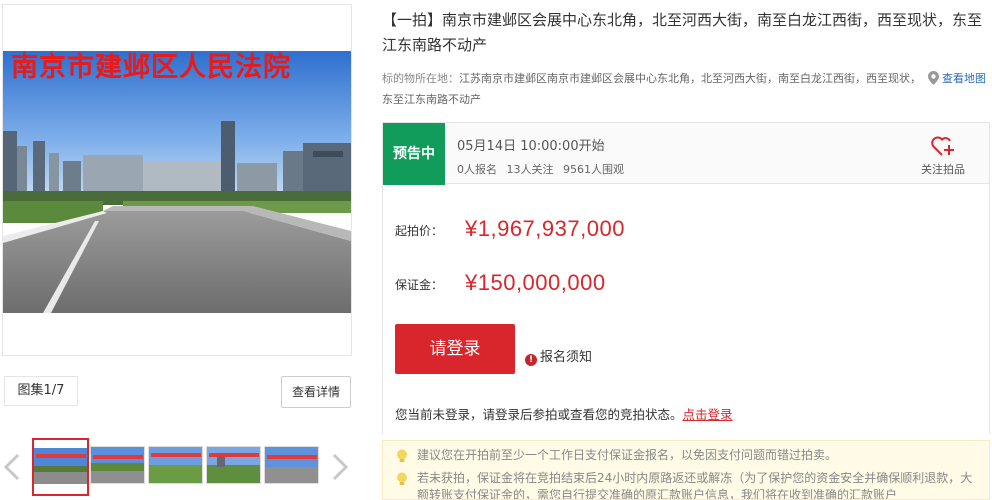  I want to click on thumb-next-arrow-icon, so click(340, 467).